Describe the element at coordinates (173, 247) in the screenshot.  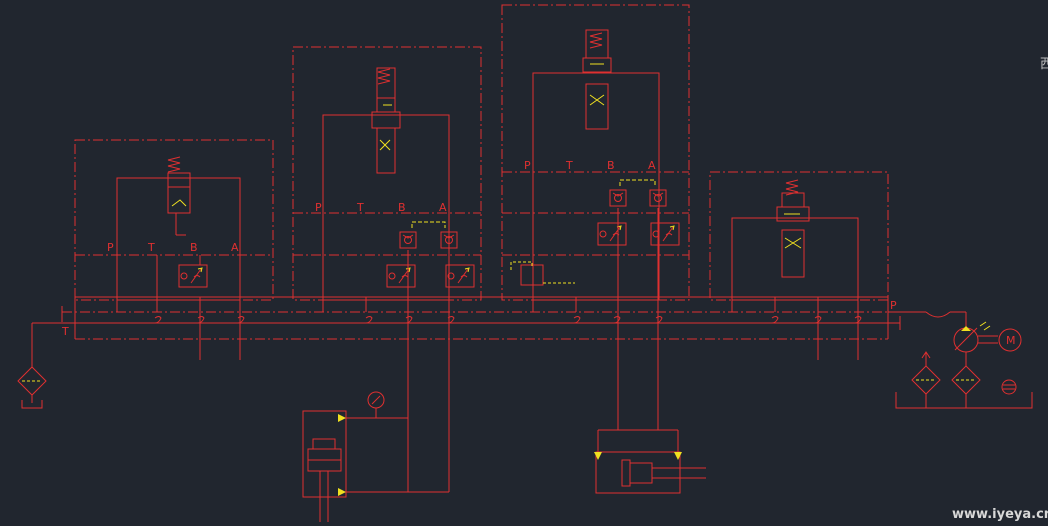
I see `module-1-port-labels: P T B A` at that location.